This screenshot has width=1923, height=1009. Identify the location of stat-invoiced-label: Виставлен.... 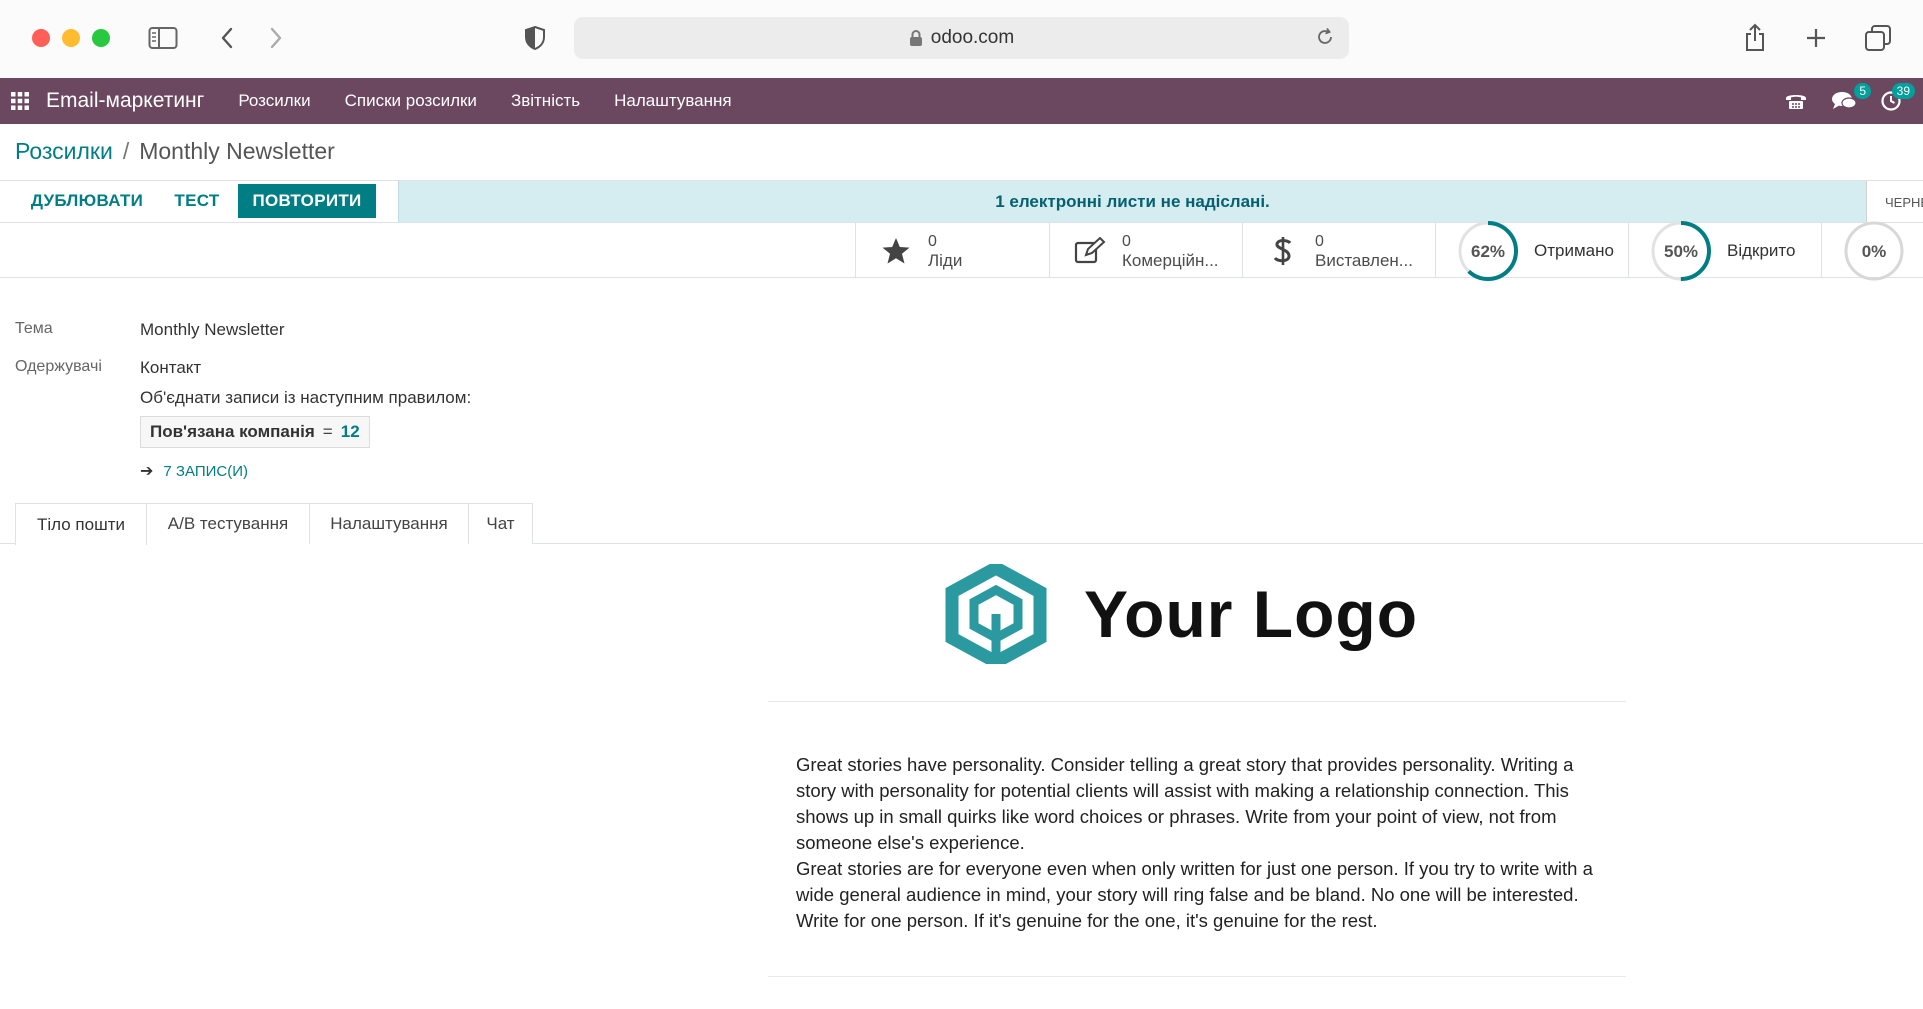
(1364, 260).